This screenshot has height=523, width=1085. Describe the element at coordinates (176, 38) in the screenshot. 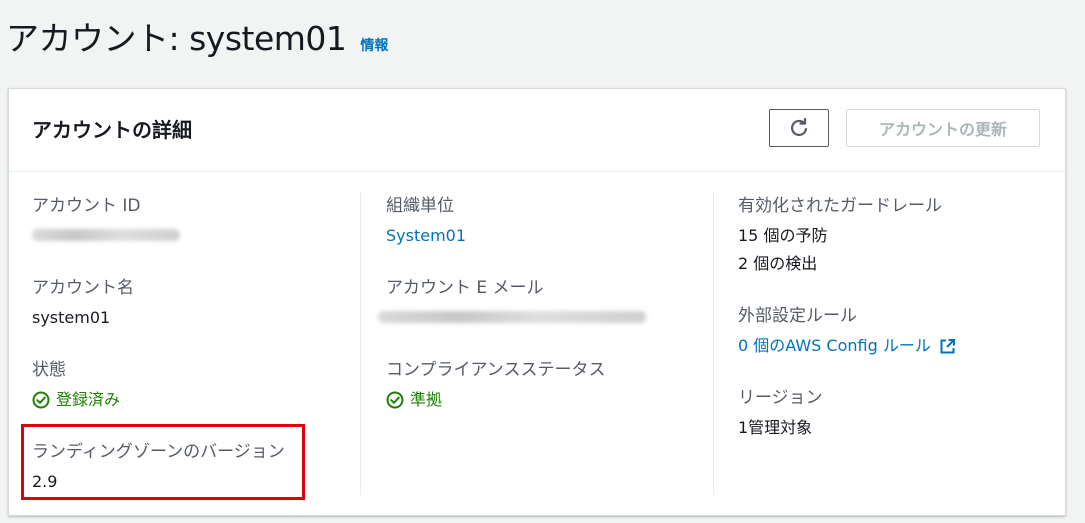

I see `page-title: アカウント: system01` at that location.